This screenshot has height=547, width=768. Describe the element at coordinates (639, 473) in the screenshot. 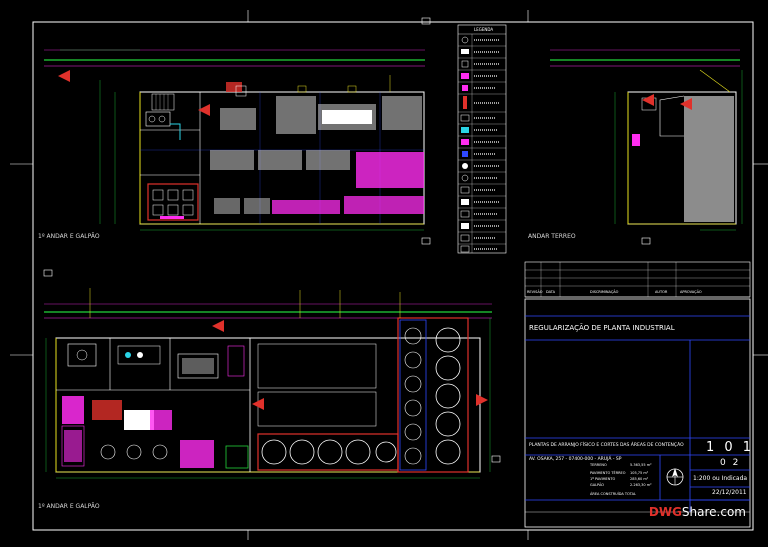

I see `area-value-1: 105,75 m²` at that location.